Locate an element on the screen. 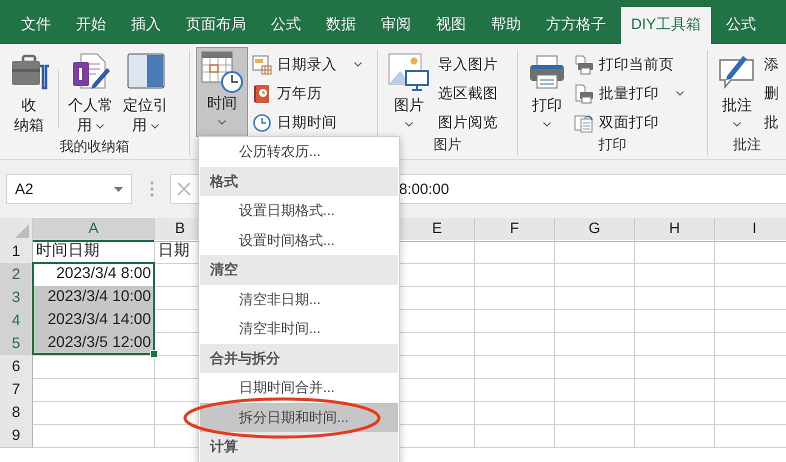  ribbon-button: 图片 is located at coordinates (409, 93).